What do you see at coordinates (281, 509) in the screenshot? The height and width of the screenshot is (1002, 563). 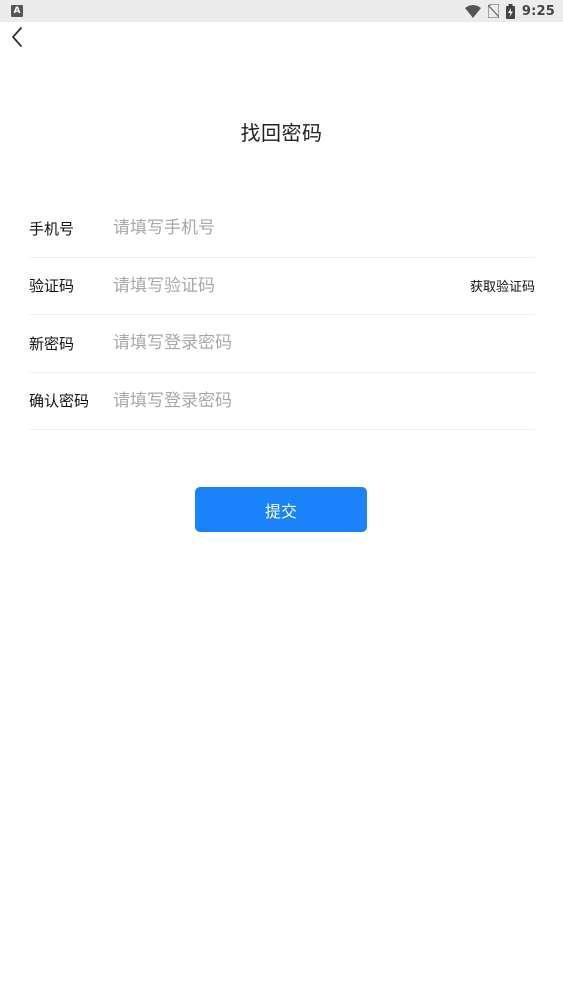 I see `submit-button: 提交` at bounding box center [281, 509].